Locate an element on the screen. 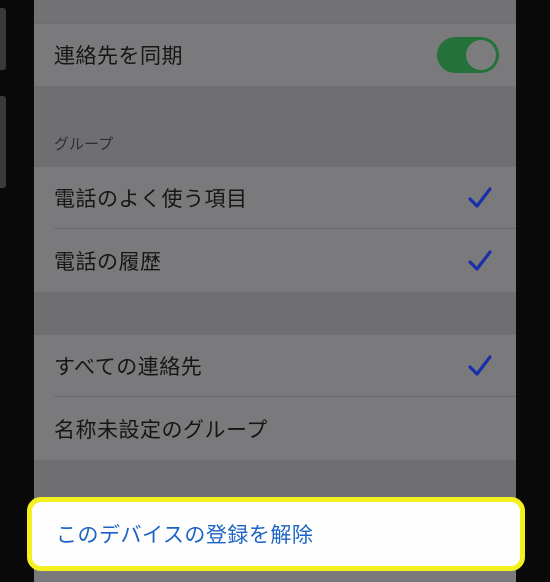 This screenshot has width=550, height=582. sync-contacts-toggle is located at coordinates (468, 55).